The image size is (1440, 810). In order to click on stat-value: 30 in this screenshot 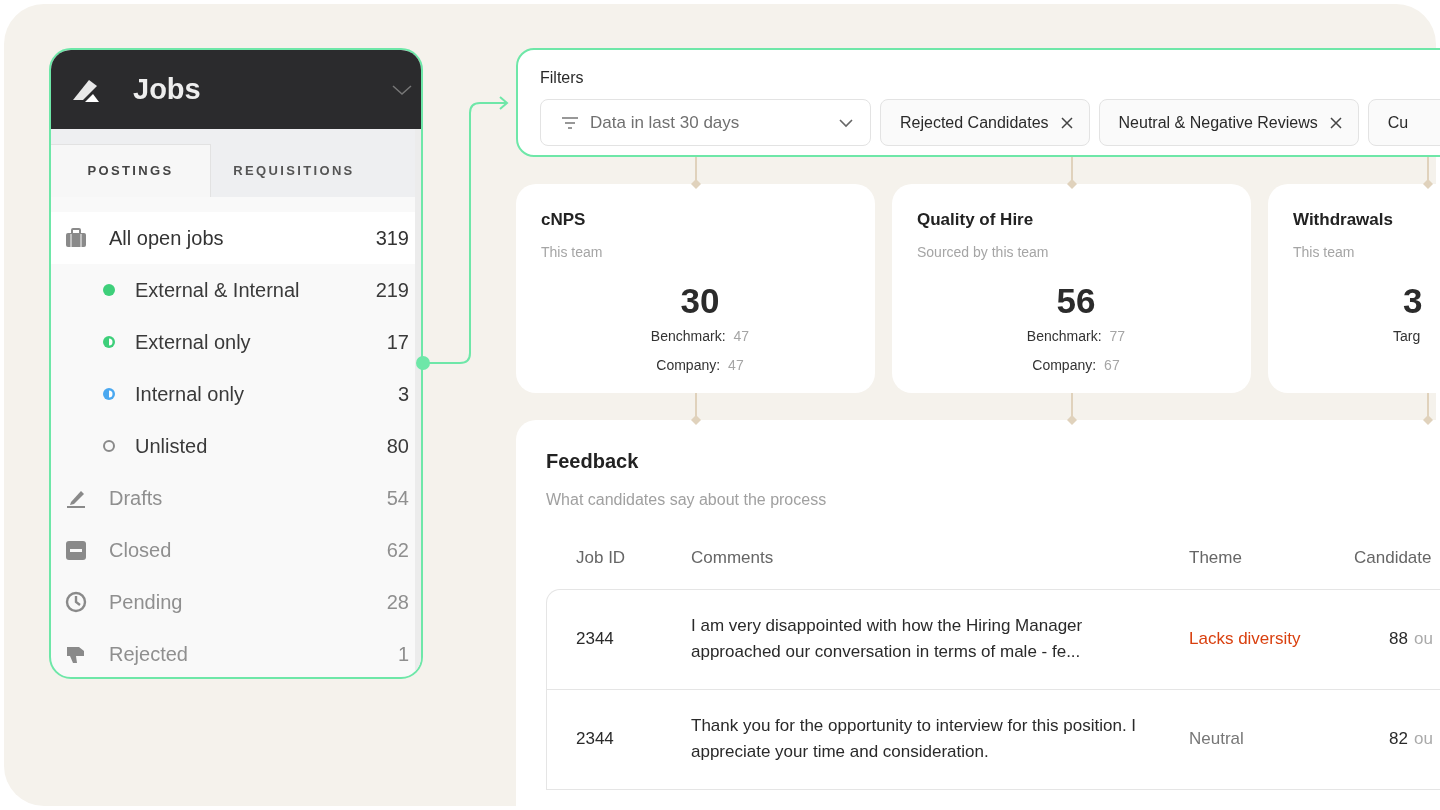, I will do `click(700, 300)`.